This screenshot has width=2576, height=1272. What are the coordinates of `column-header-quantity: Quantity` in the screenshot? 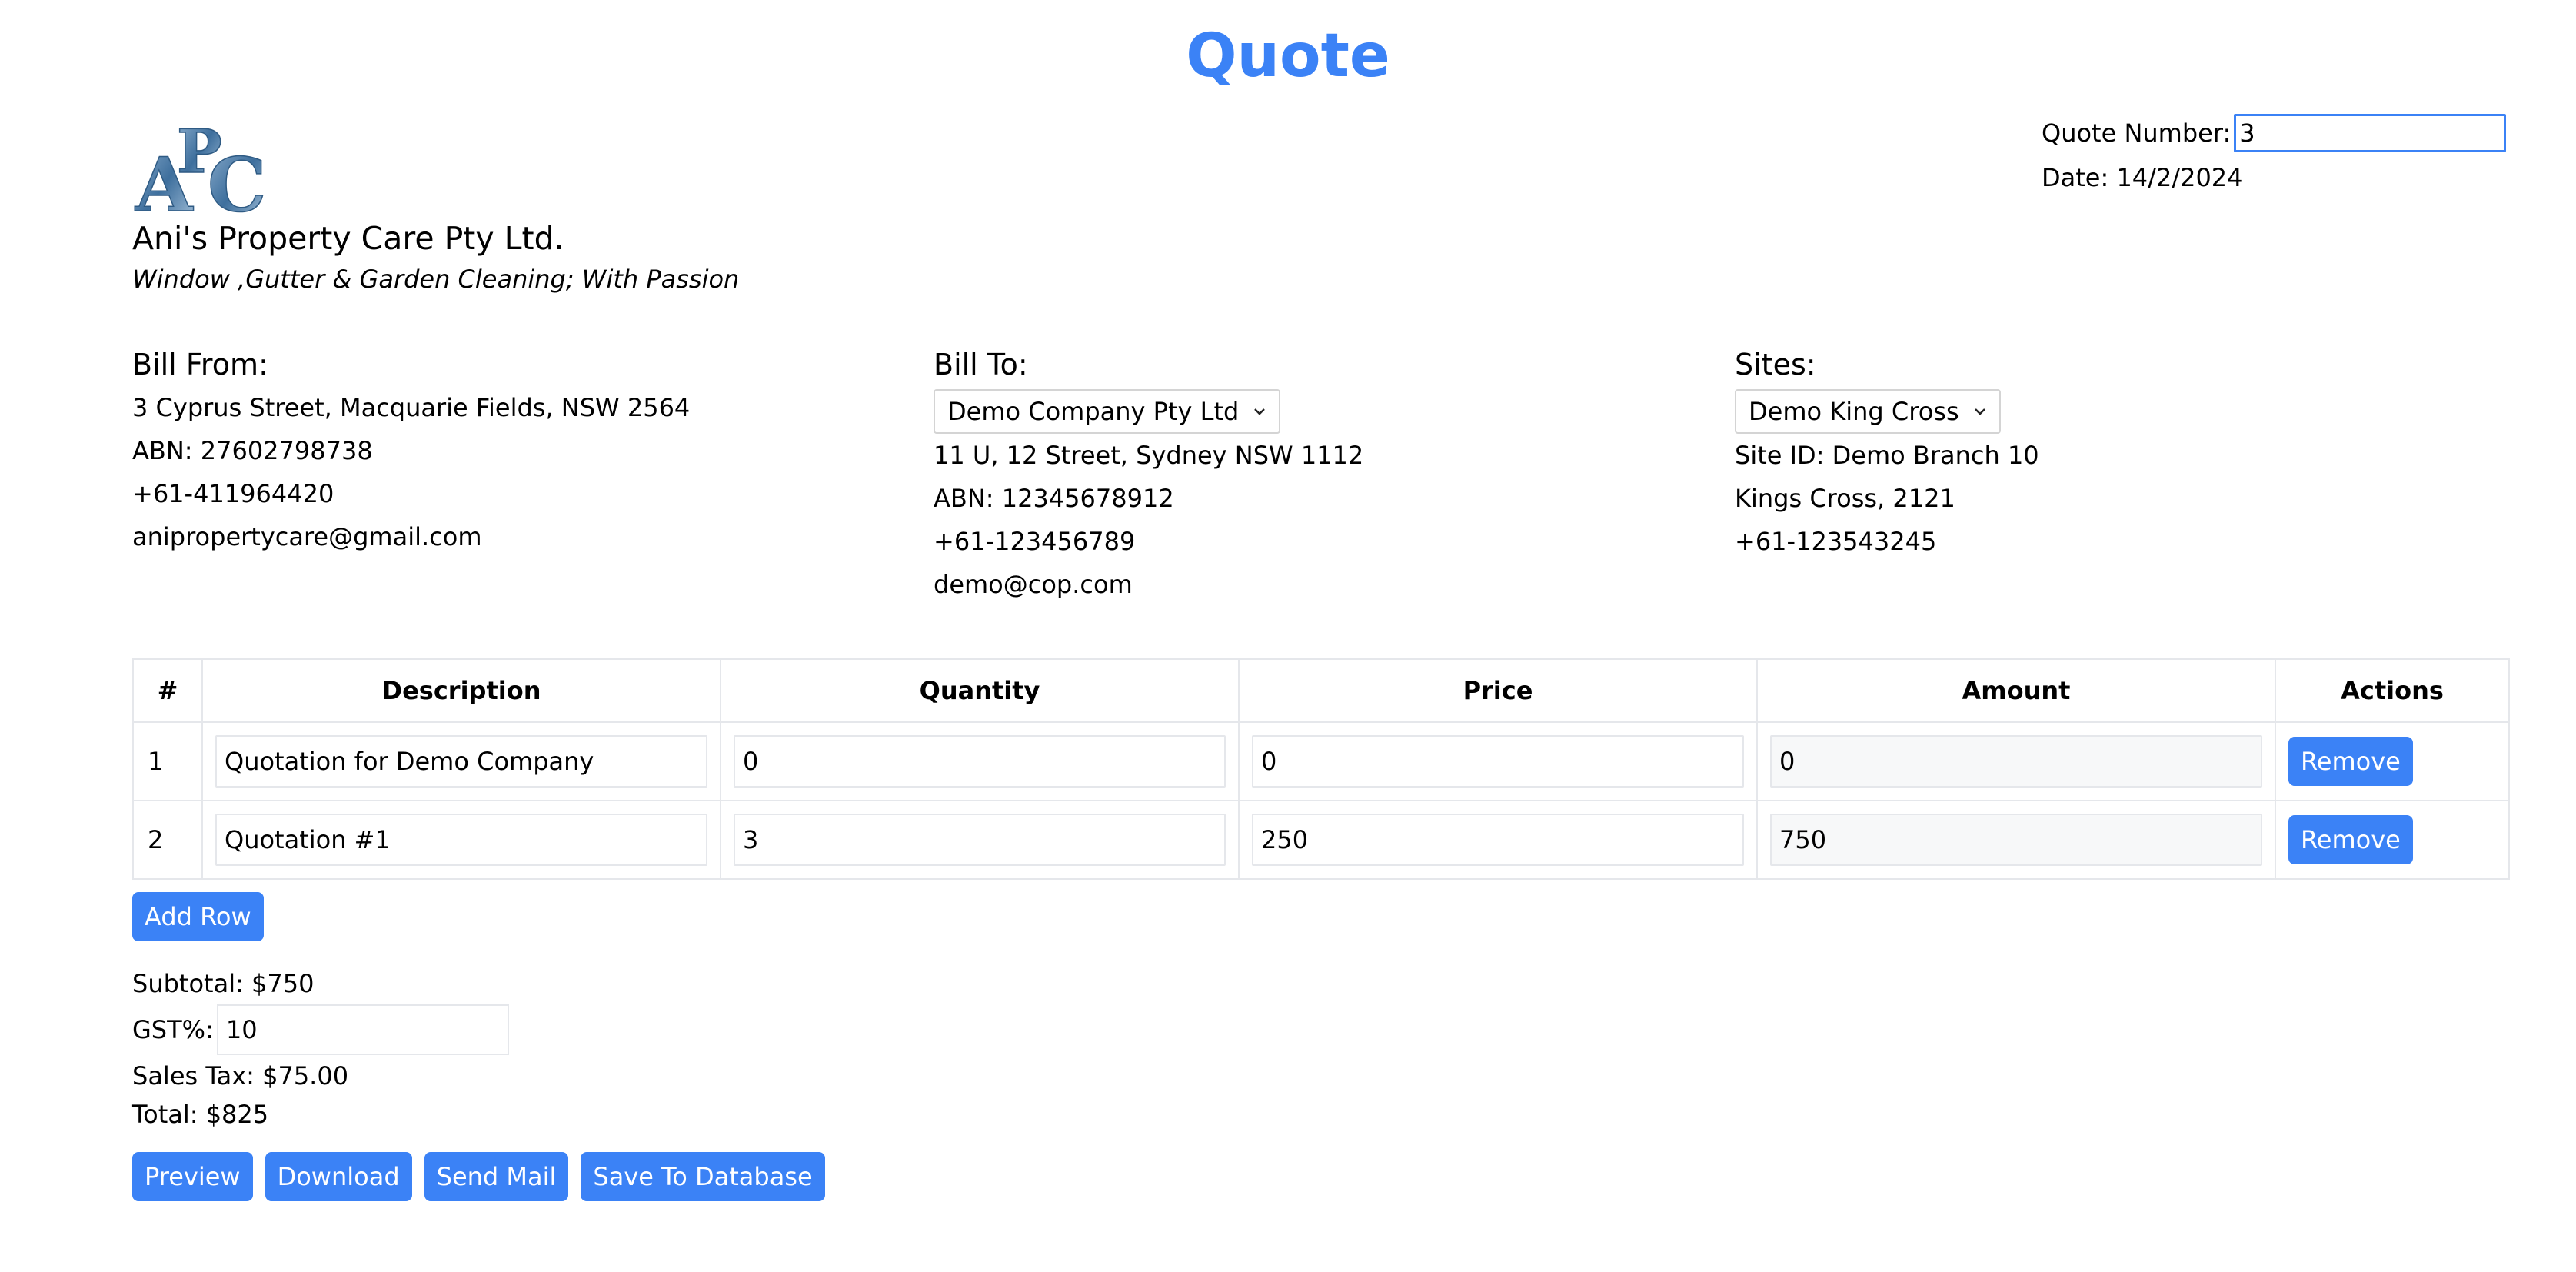 It's located at (980, 690).